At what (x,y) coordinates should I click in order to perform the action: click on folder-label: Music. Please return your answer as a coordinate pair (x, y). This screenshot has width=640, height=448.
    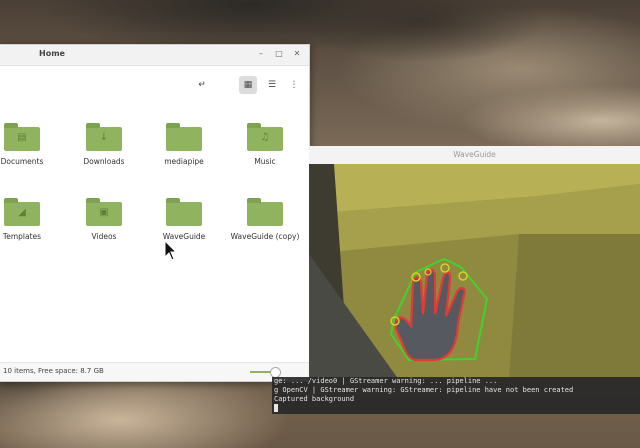
    Looking at the image, I should click on (265, 161).